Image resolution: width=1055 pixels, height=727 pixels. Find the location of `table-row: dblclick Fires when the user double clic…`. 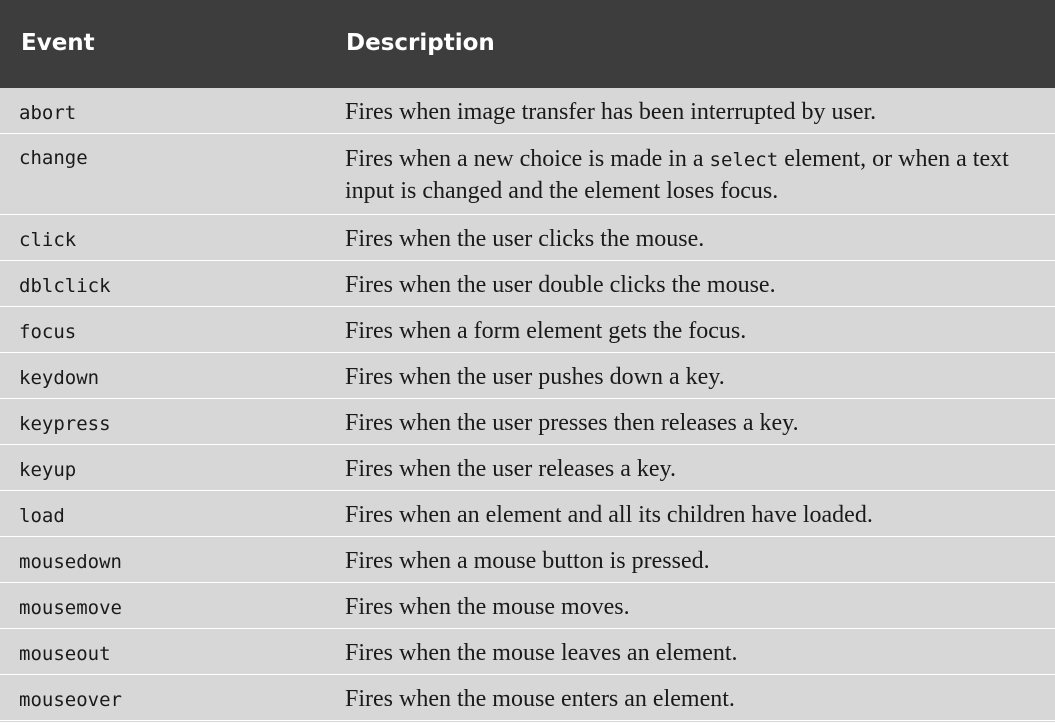

table-row: dblclick Fires when the user double clic… is located at coordinates (527, 284).